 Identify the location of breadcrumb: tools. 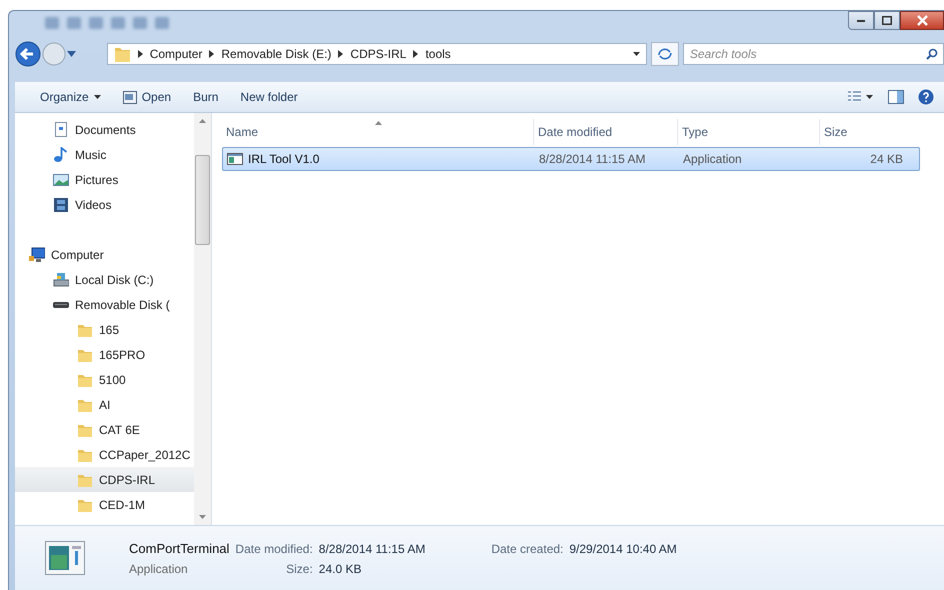
(438, 54).